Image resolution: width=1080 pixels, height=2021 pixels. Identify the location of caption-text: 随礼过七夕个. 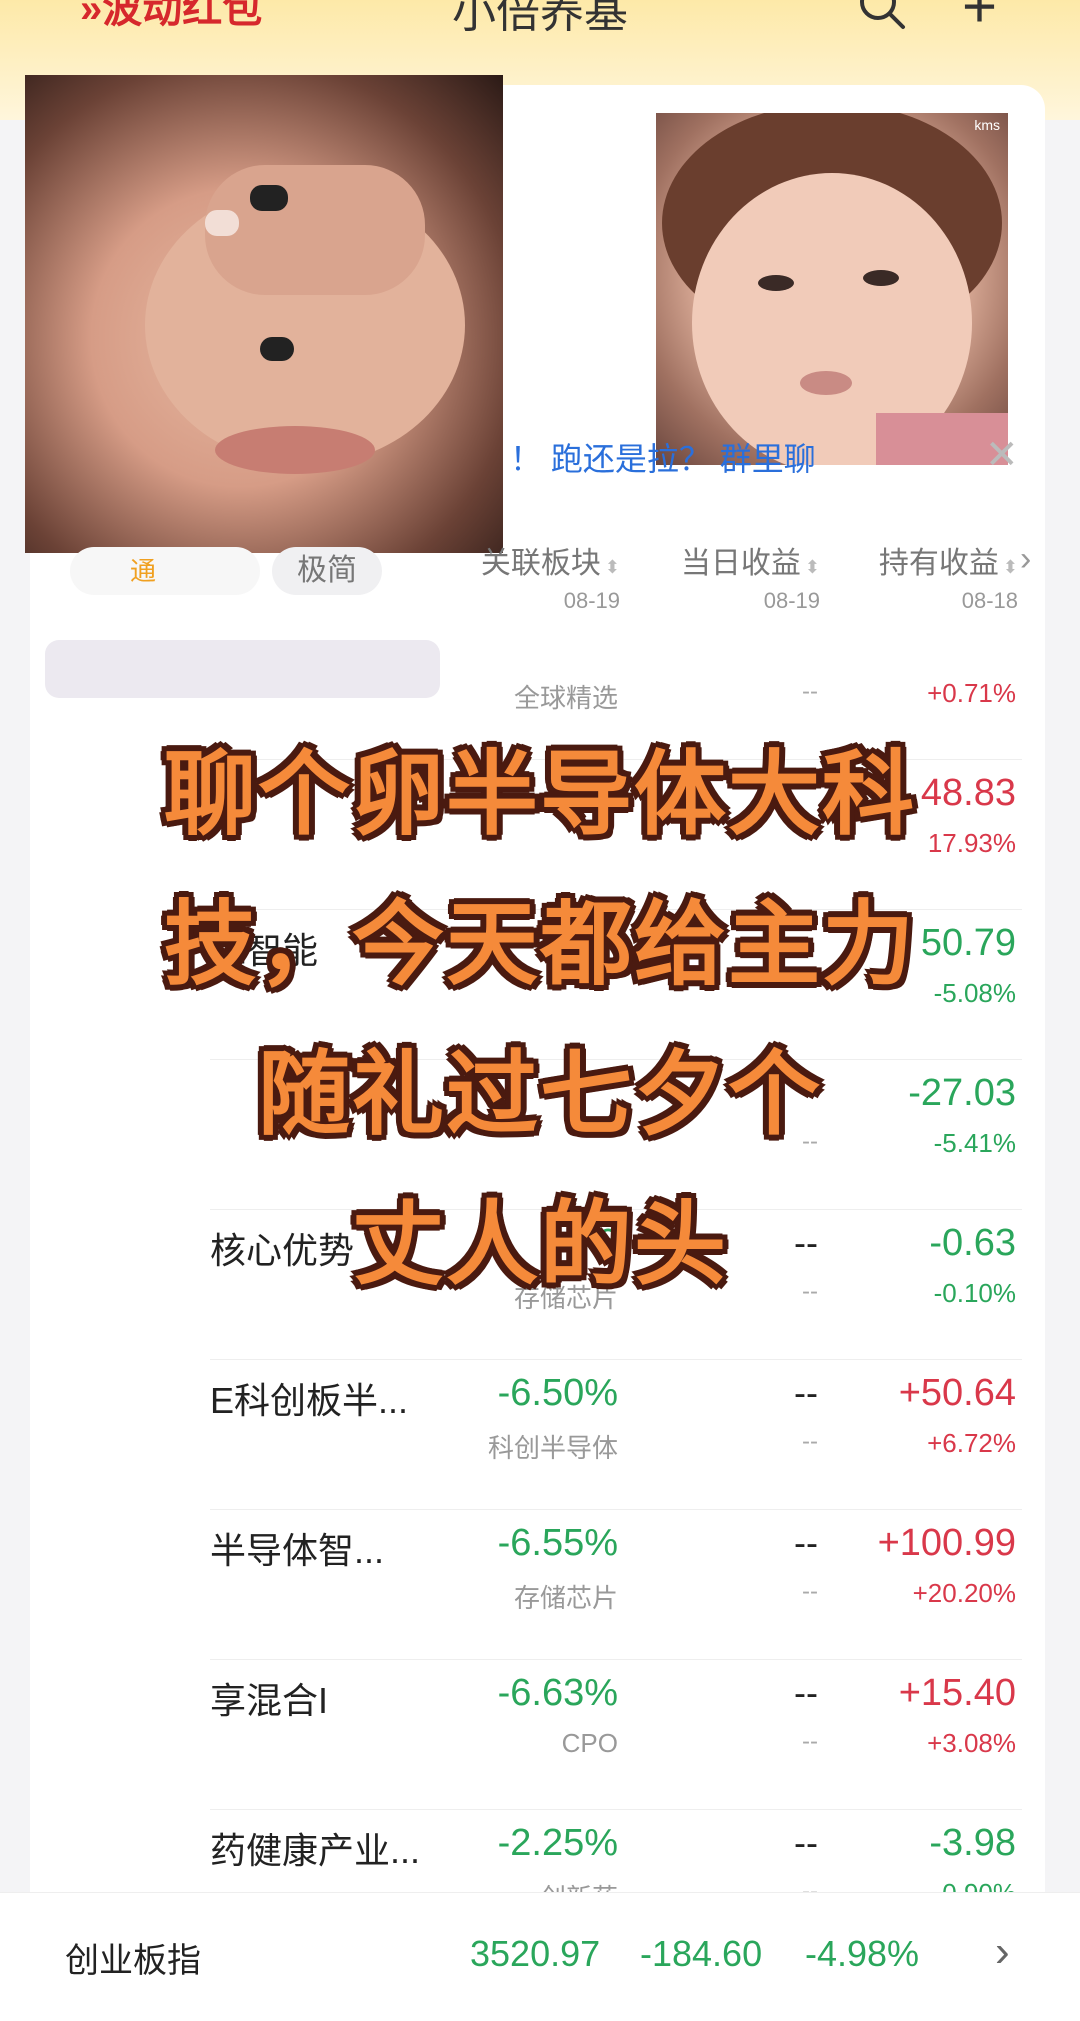
(539, 1094).